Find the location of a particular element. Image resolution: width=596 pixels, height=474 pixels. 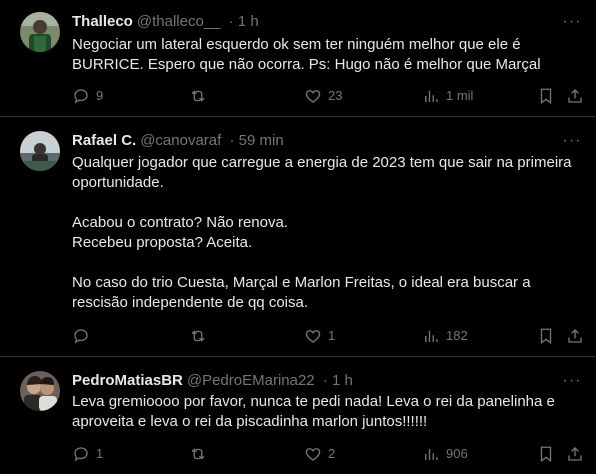

handle: @PedroEMarina22 is located at coordinates (251, 380).